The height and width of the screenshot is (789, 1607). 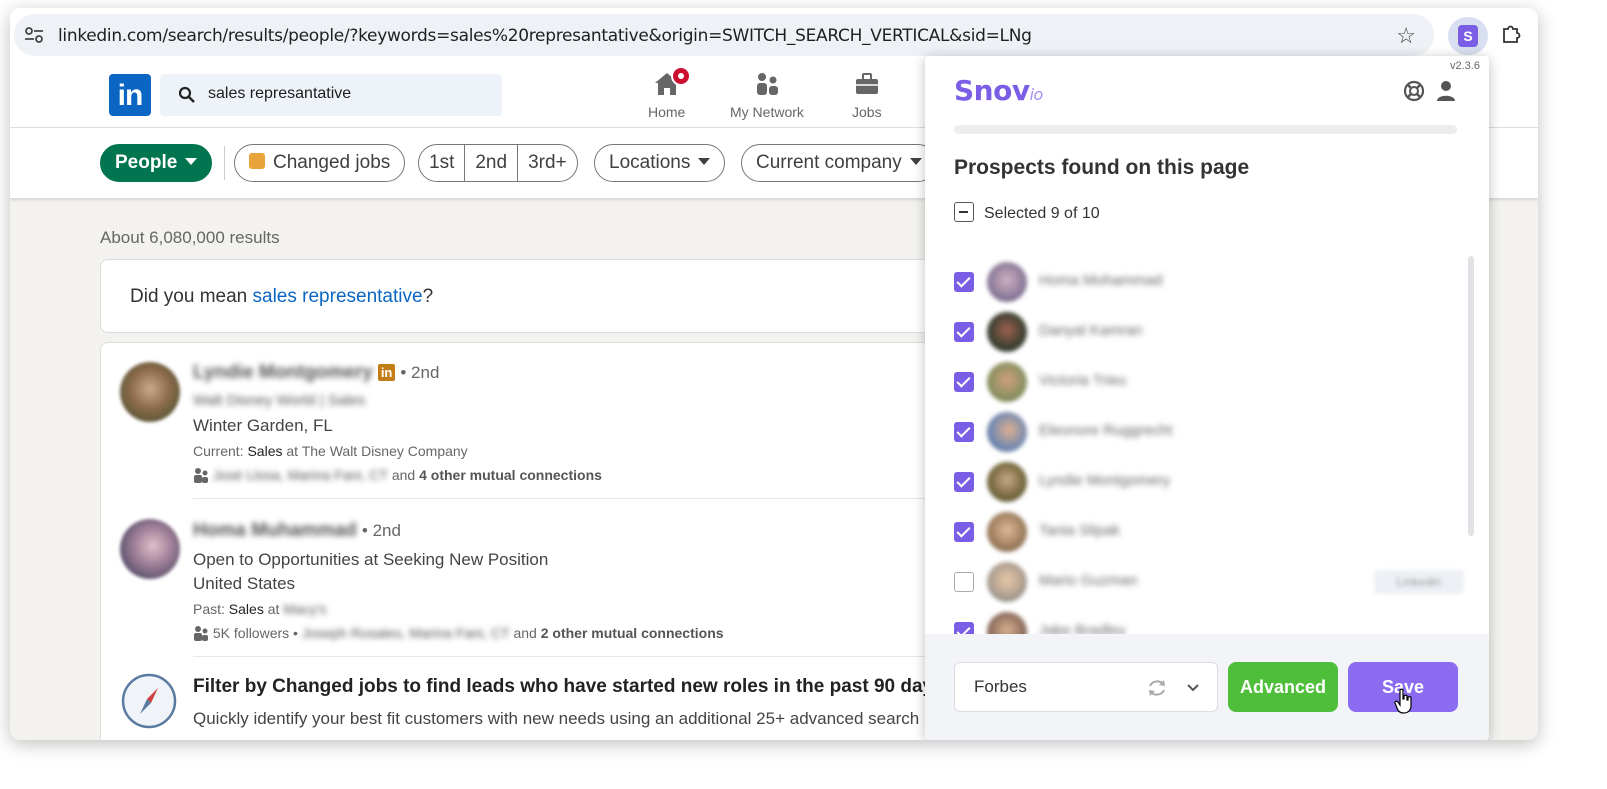 I want to click on list-item: Lyndie Montgomery, so click(x=1209, y=483).